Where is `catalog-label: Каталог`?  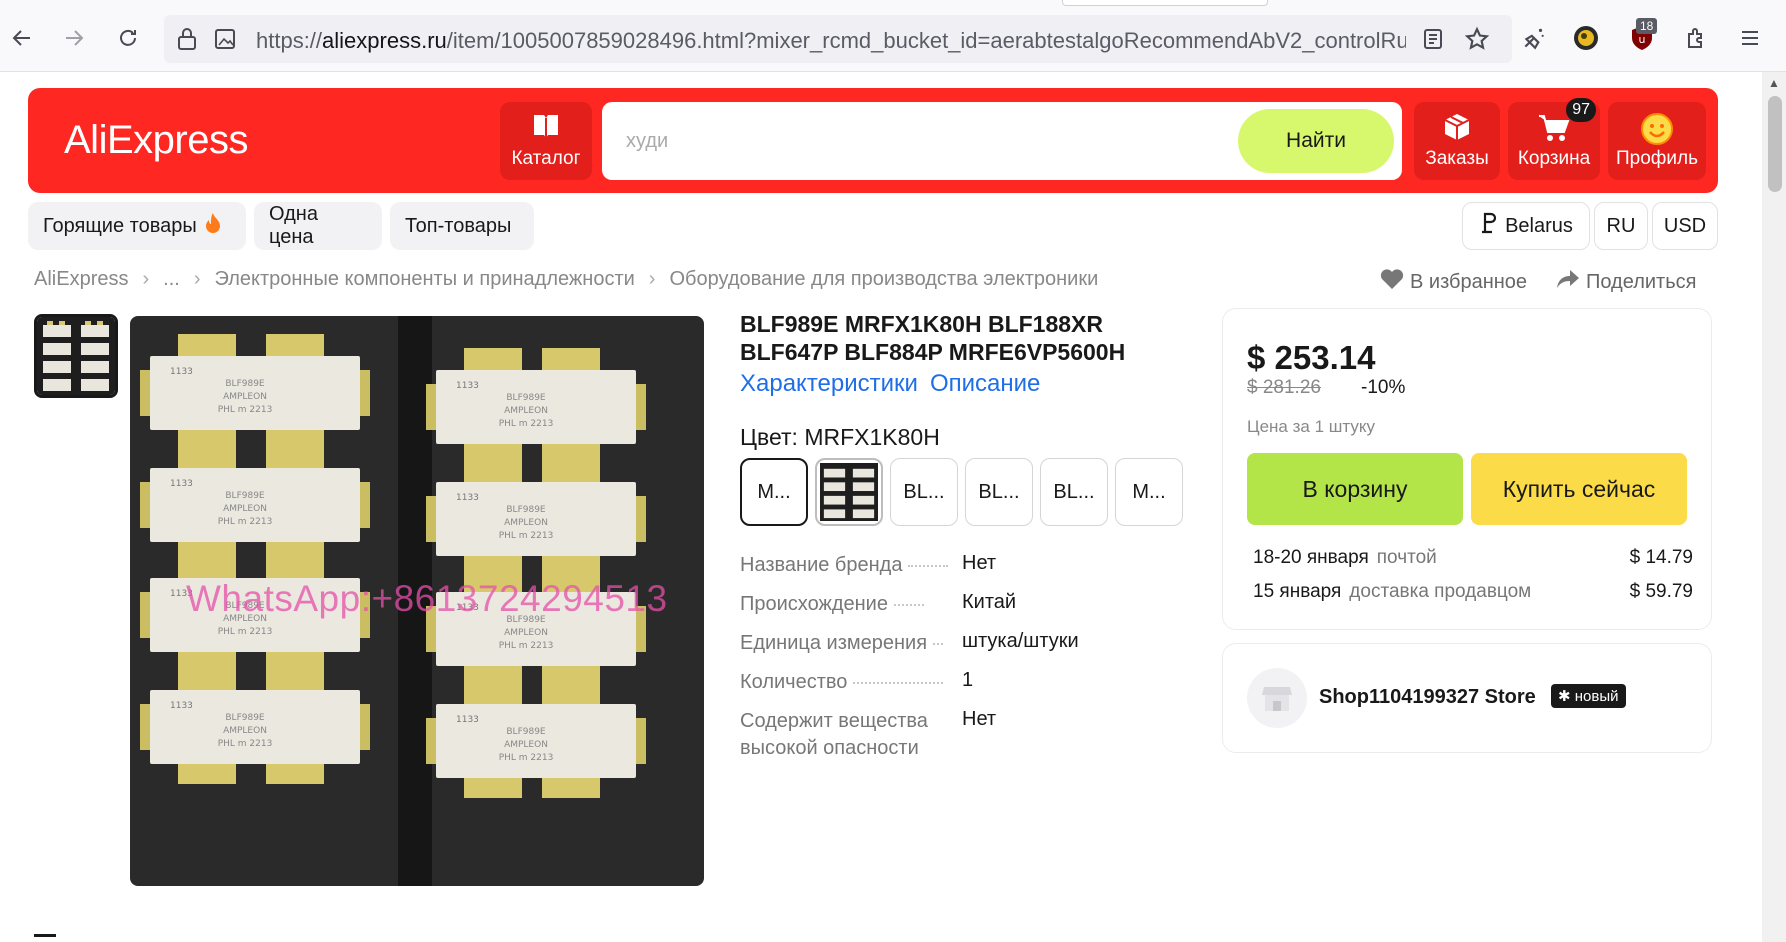 catalog-label: Каталог is located at coordinates (546, 158).